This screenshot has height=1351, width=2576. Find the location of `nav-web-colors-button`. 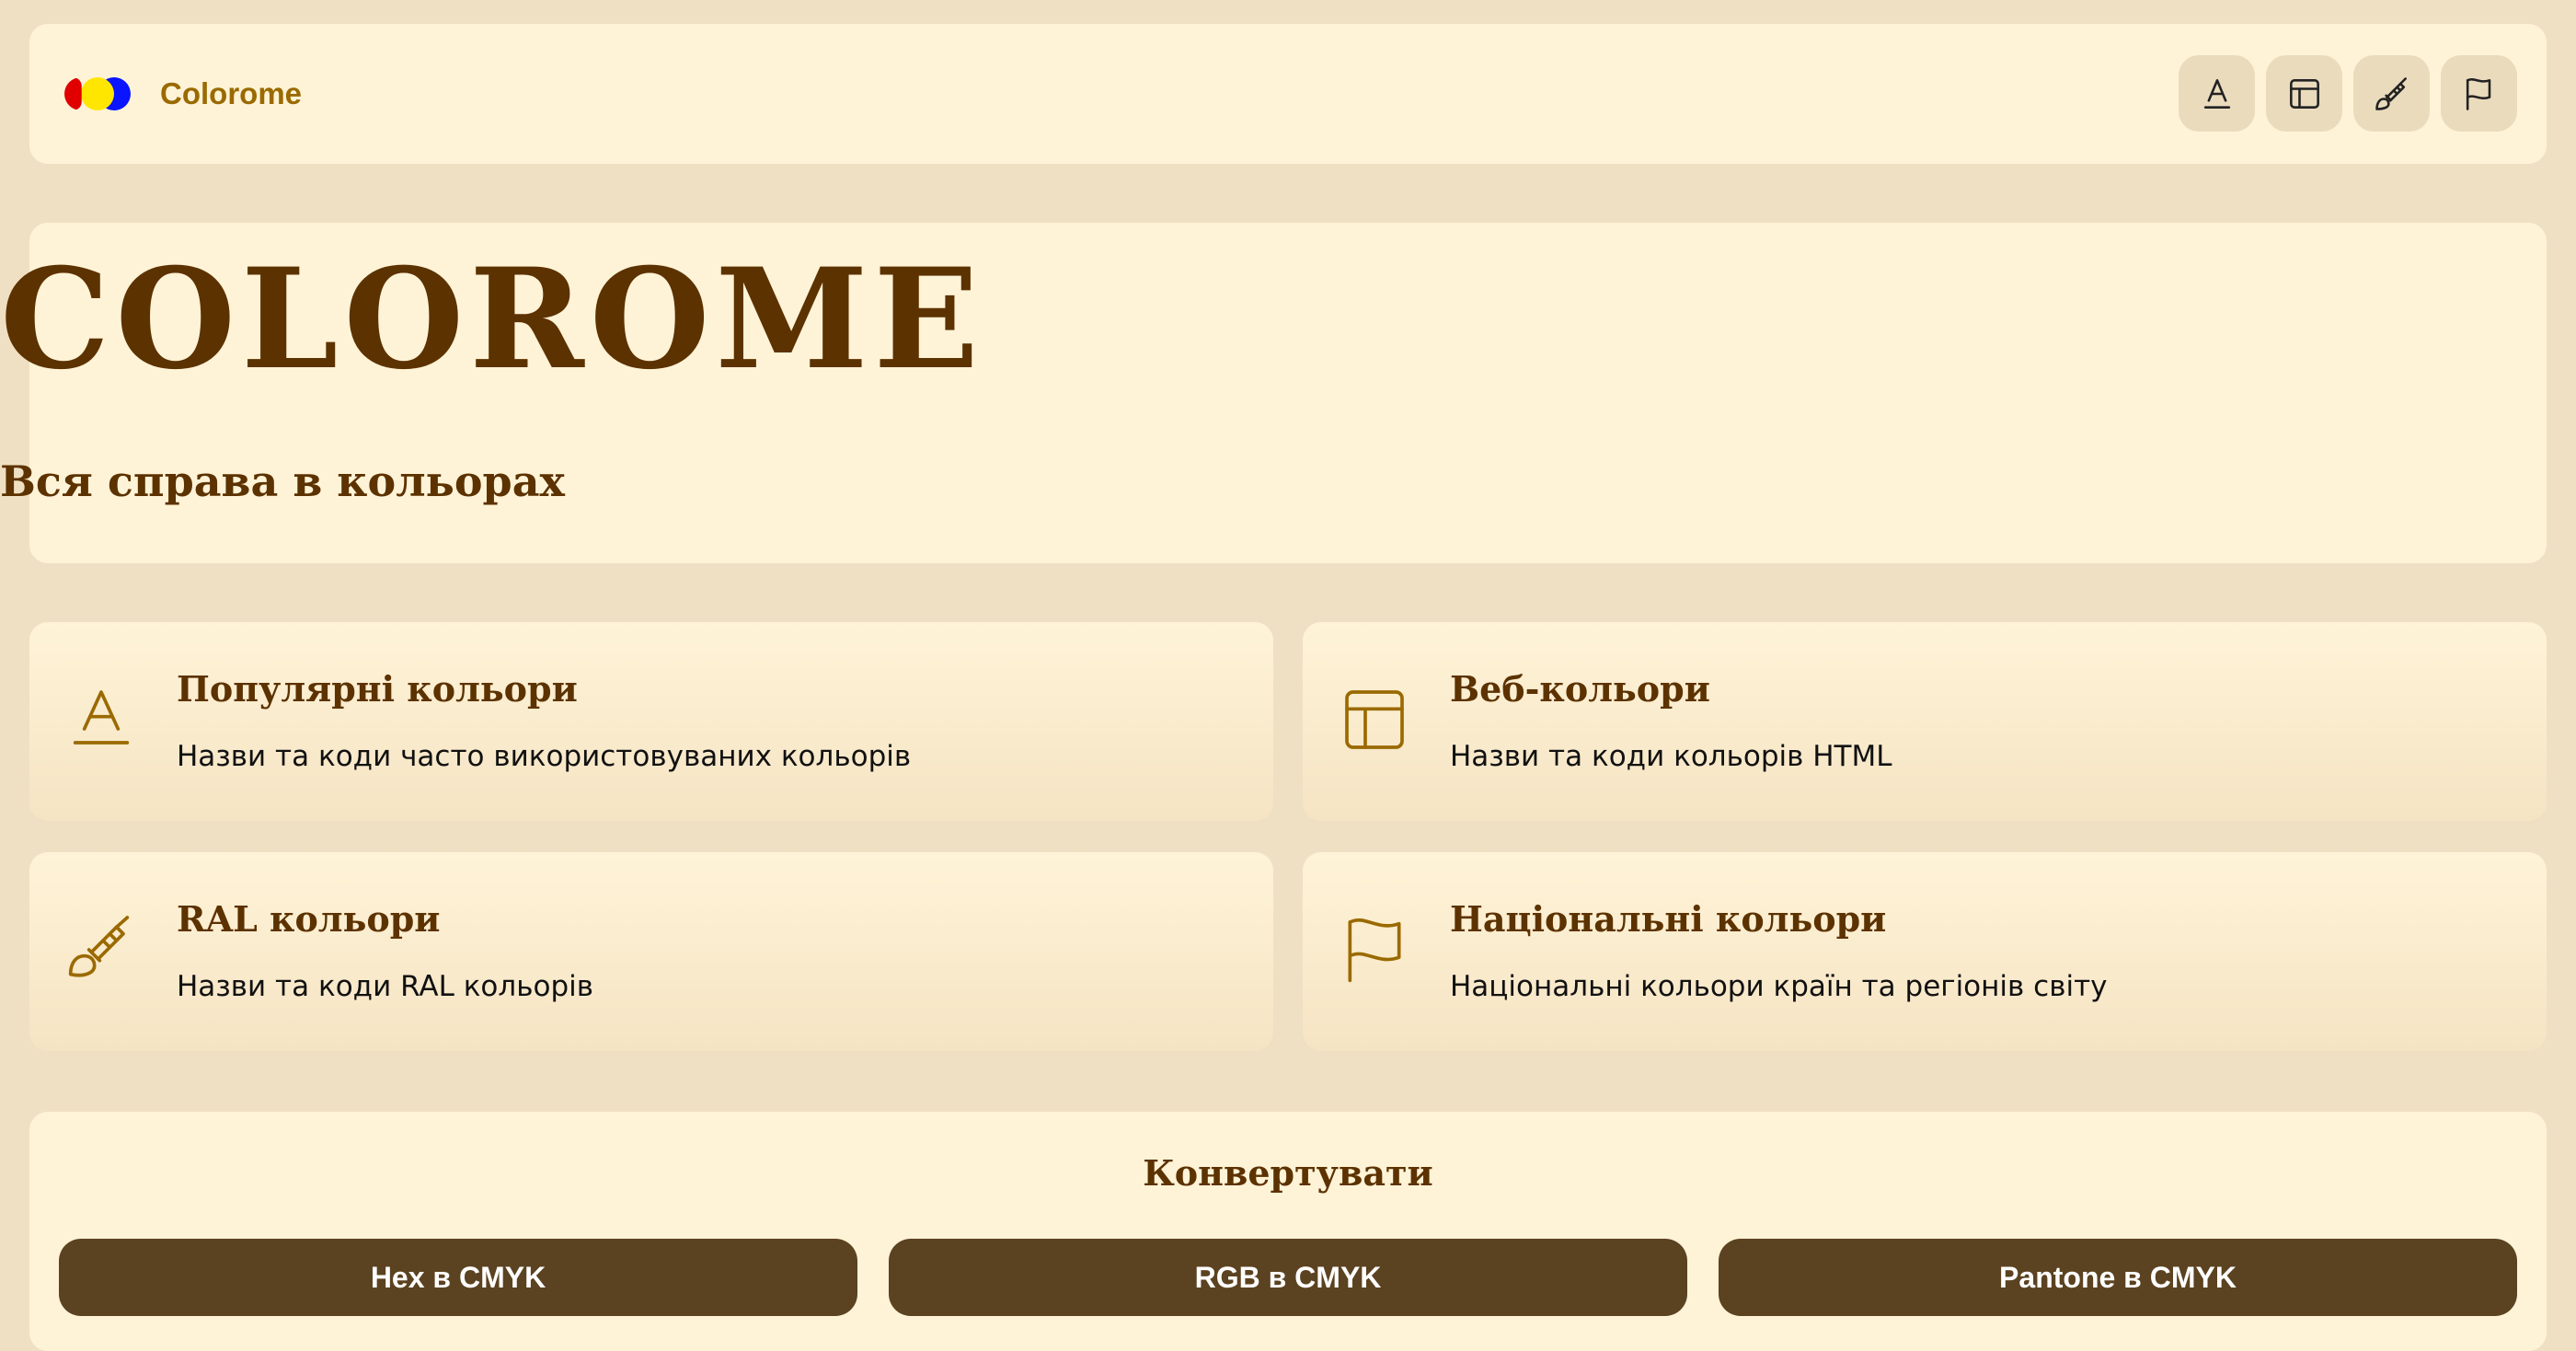

nav-web-colors-button is located at coordinates (2304, 93).